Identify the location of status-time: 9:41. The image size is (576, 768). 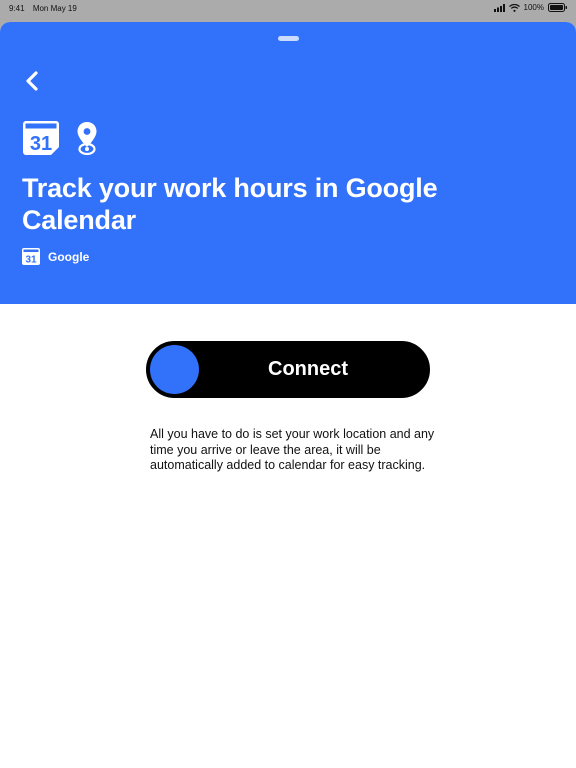
(17, 8).